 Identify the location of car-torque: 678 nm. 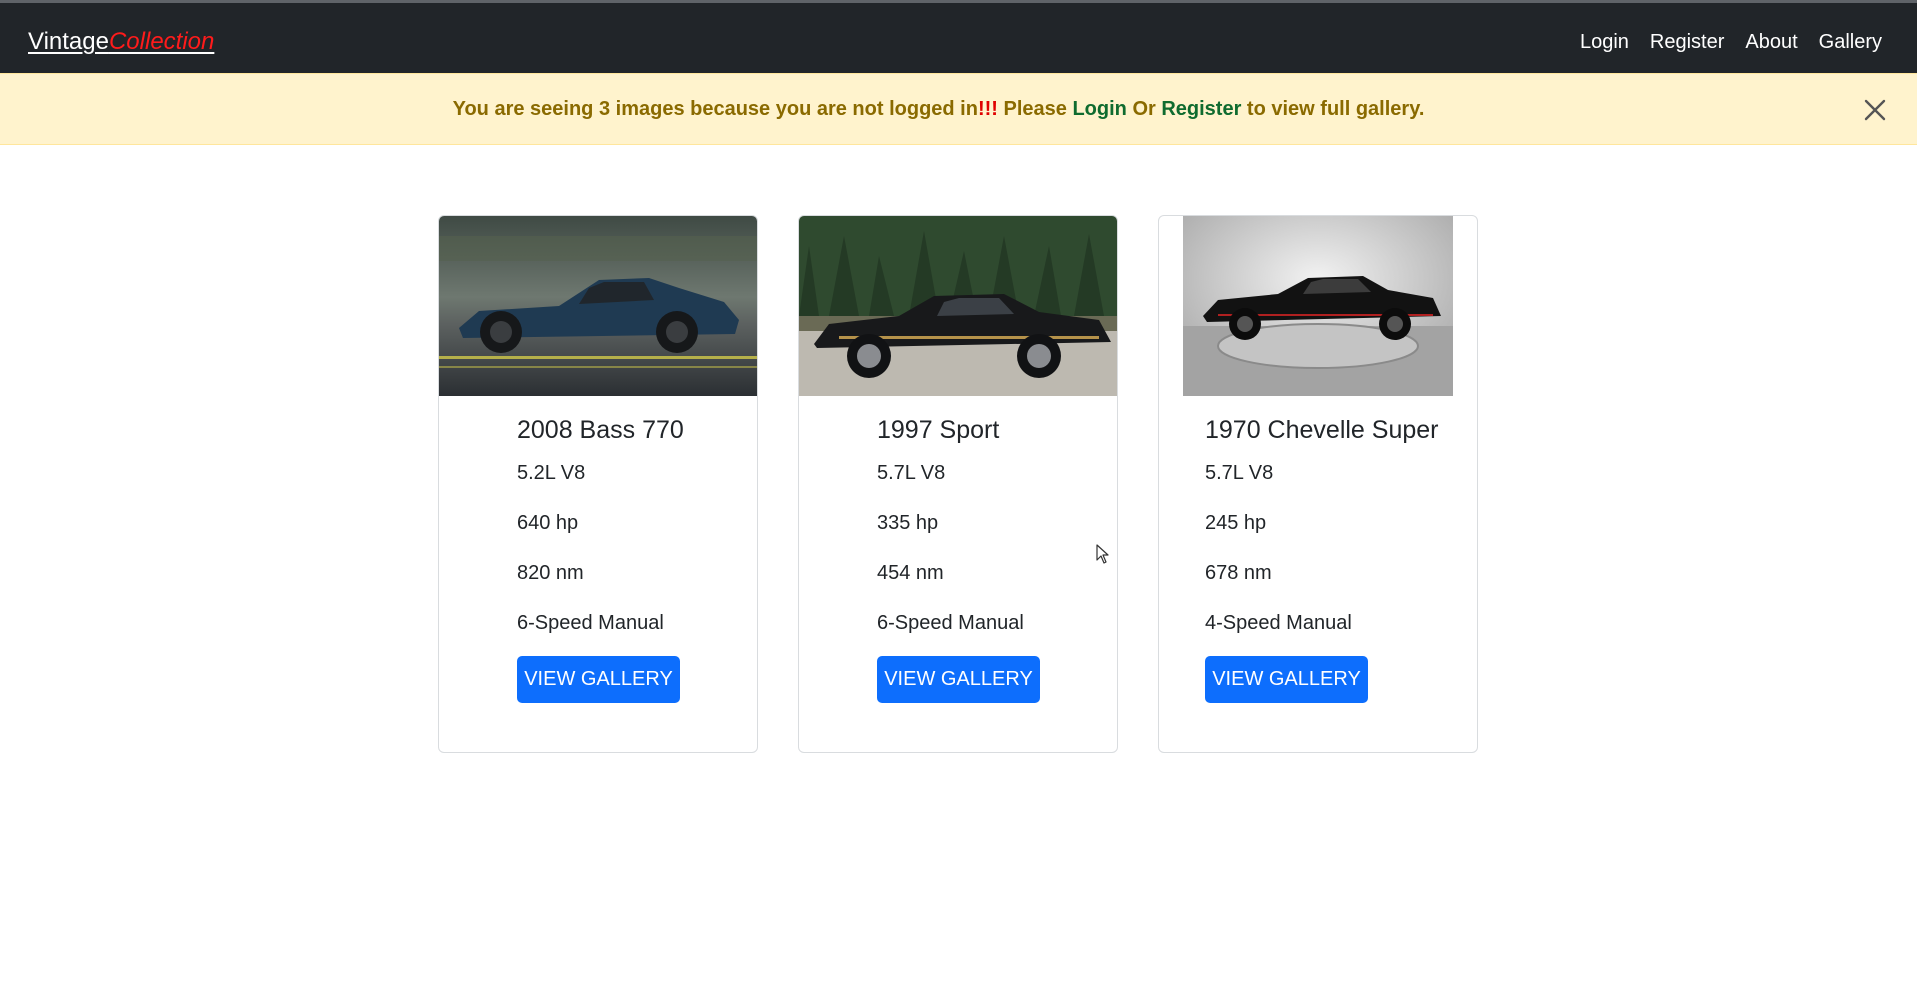
(1238, 573).